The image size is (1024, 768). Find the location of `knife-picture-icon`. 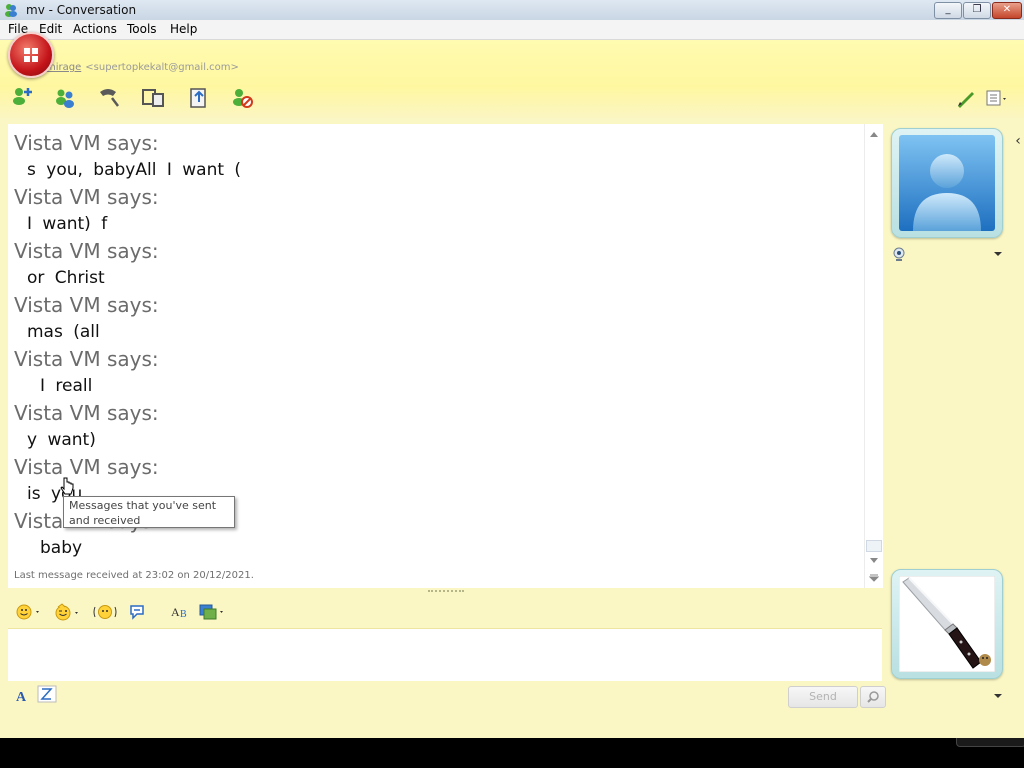

knife-picture-icon is located at coordinates (947, 624).